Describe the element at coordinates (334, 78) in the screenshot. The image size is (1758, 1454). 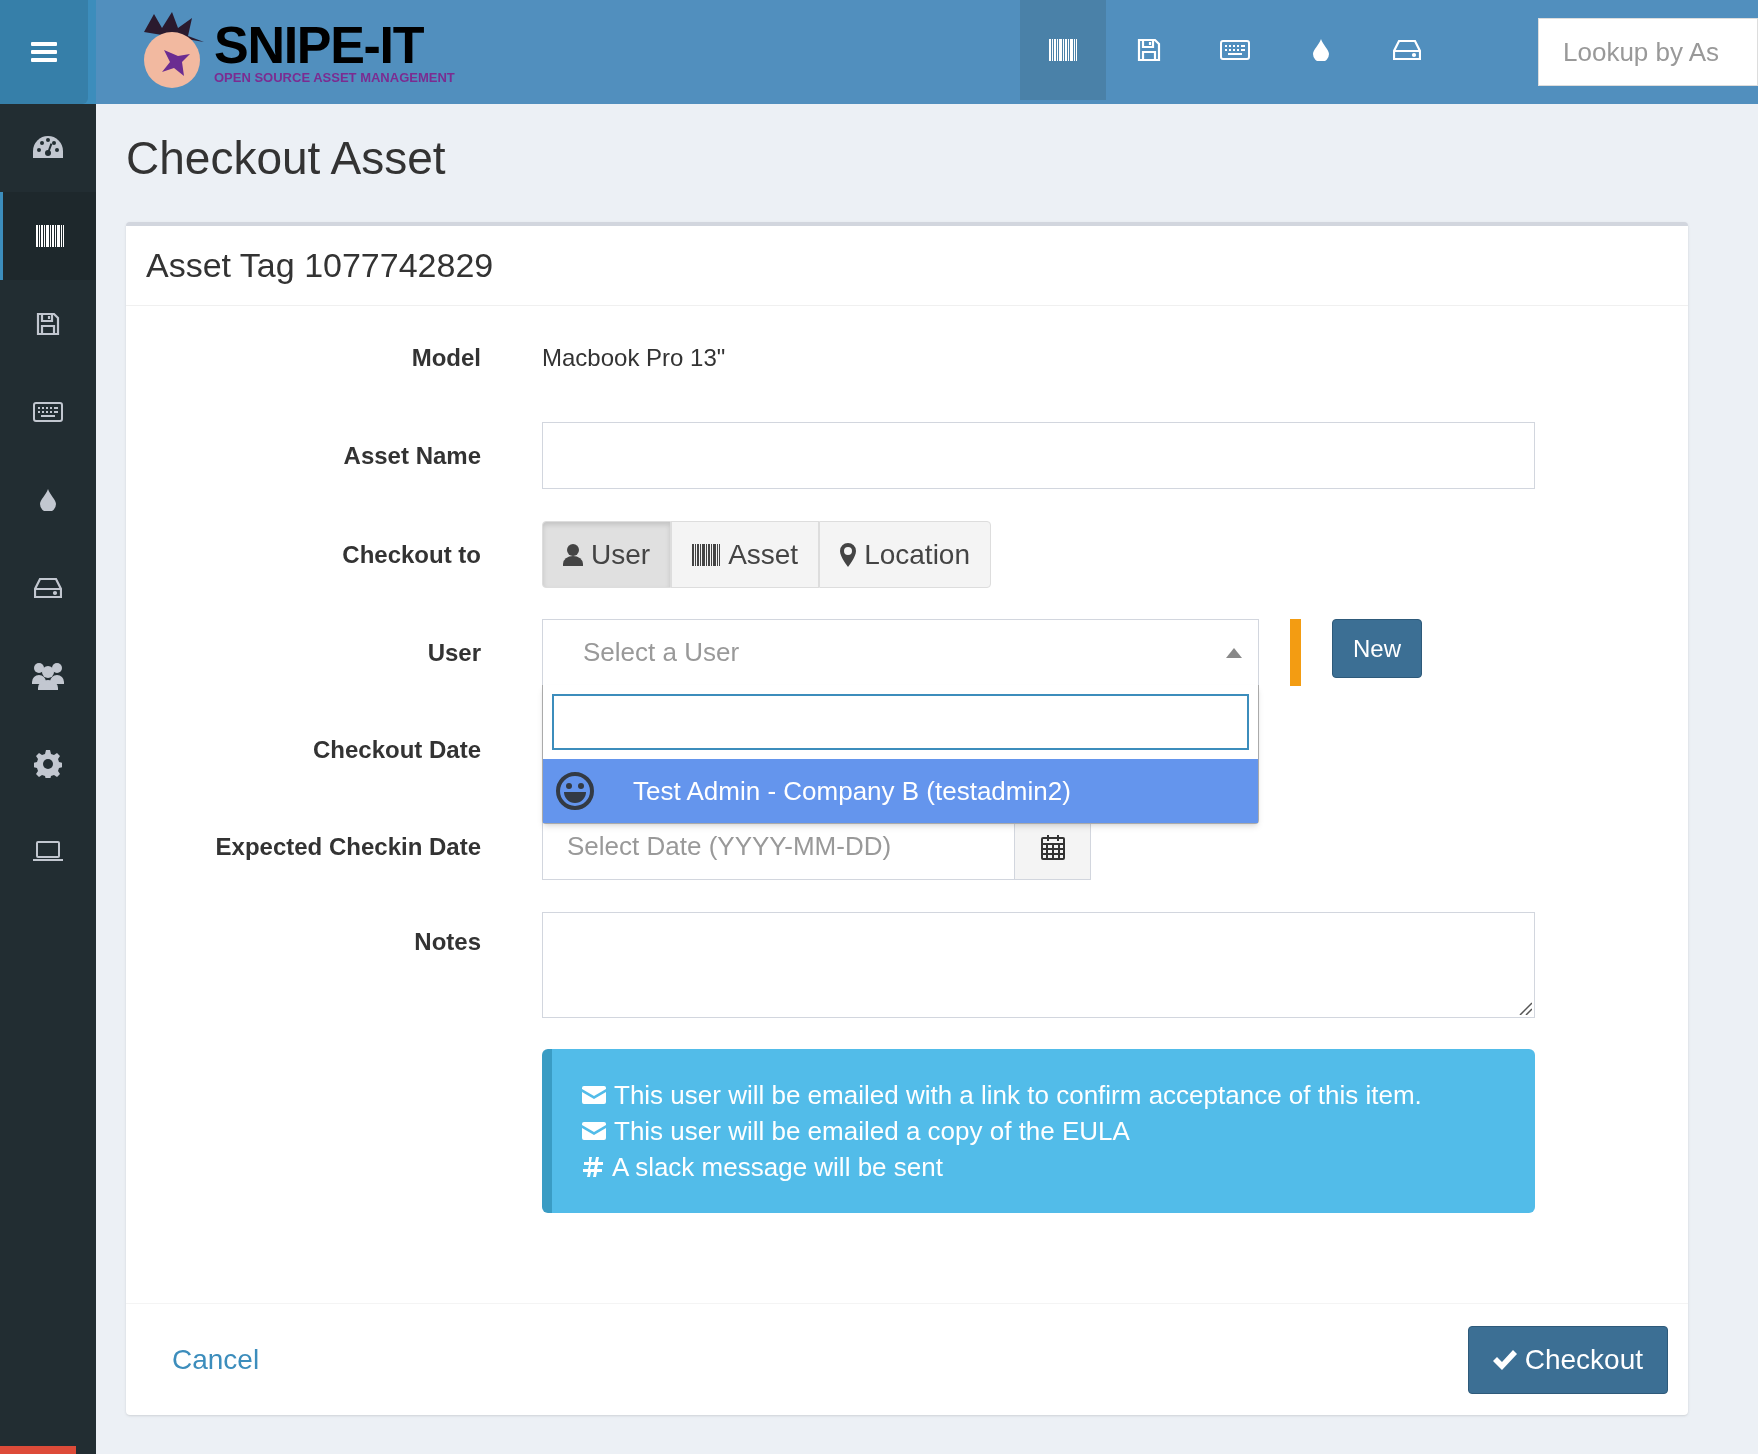
I see `logo-subtitle: OPEN SOURCE ASSET MANAGEMENT` at that location.